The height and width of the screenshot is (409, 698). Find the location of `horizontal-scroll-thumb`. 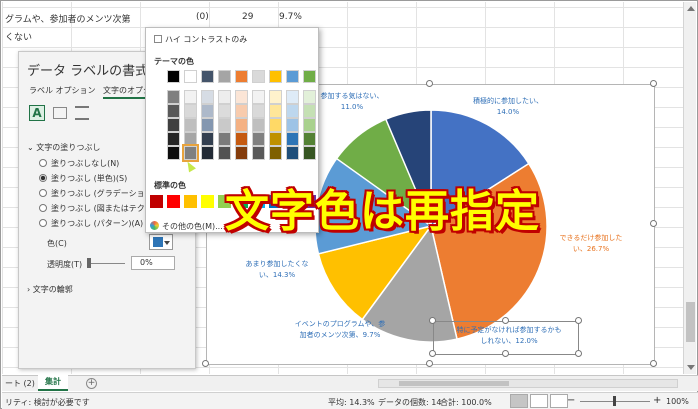

horizontal-scroll-thumb is located at coordinates (454, 383).